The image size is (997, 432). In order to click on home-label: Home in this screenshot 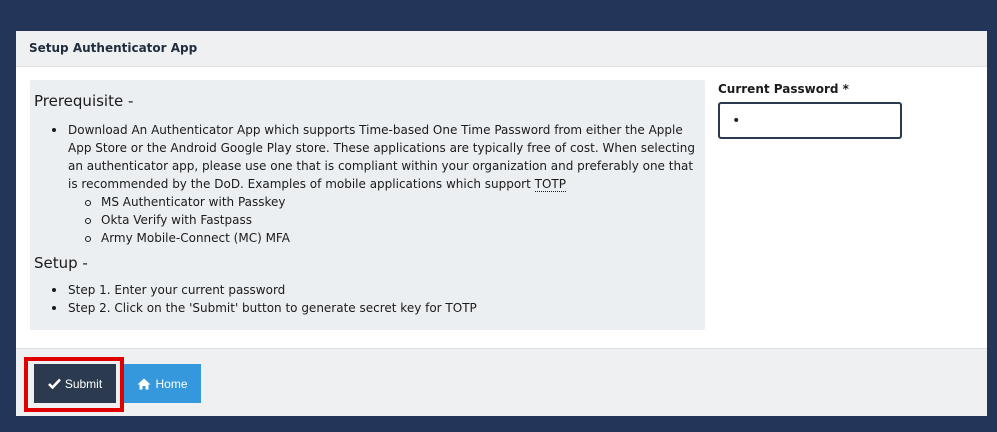, I will do `click(171, 383)`.